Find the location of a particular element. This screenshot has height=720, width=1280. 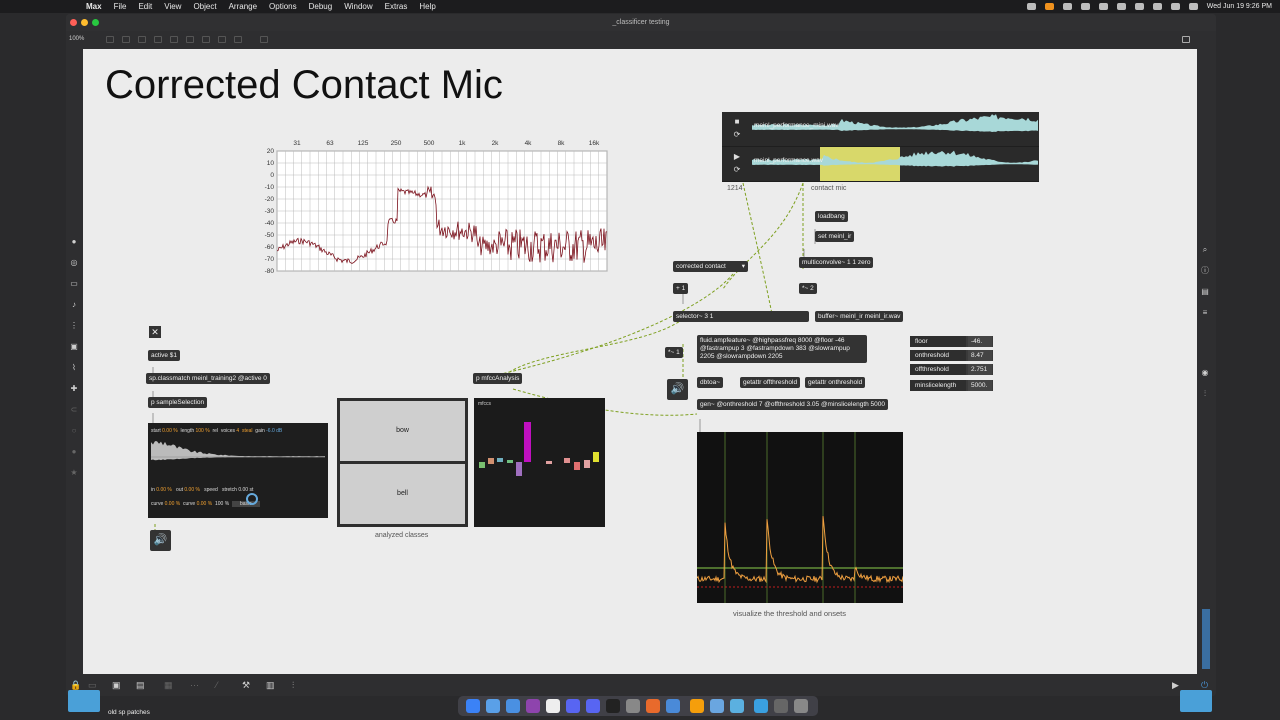

param-offthreshold: offthreshold 2.751 is located at coordinates (951, 369).